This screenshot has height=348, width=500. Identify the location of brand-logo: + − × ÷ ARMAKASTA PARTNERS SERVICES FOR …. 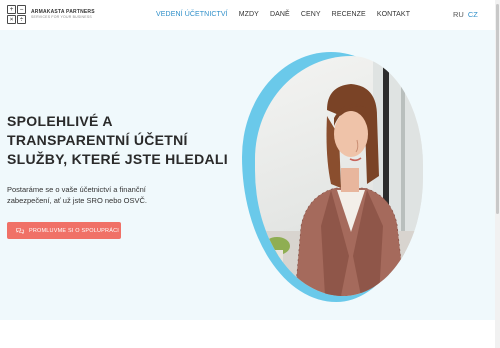
(51, 14).